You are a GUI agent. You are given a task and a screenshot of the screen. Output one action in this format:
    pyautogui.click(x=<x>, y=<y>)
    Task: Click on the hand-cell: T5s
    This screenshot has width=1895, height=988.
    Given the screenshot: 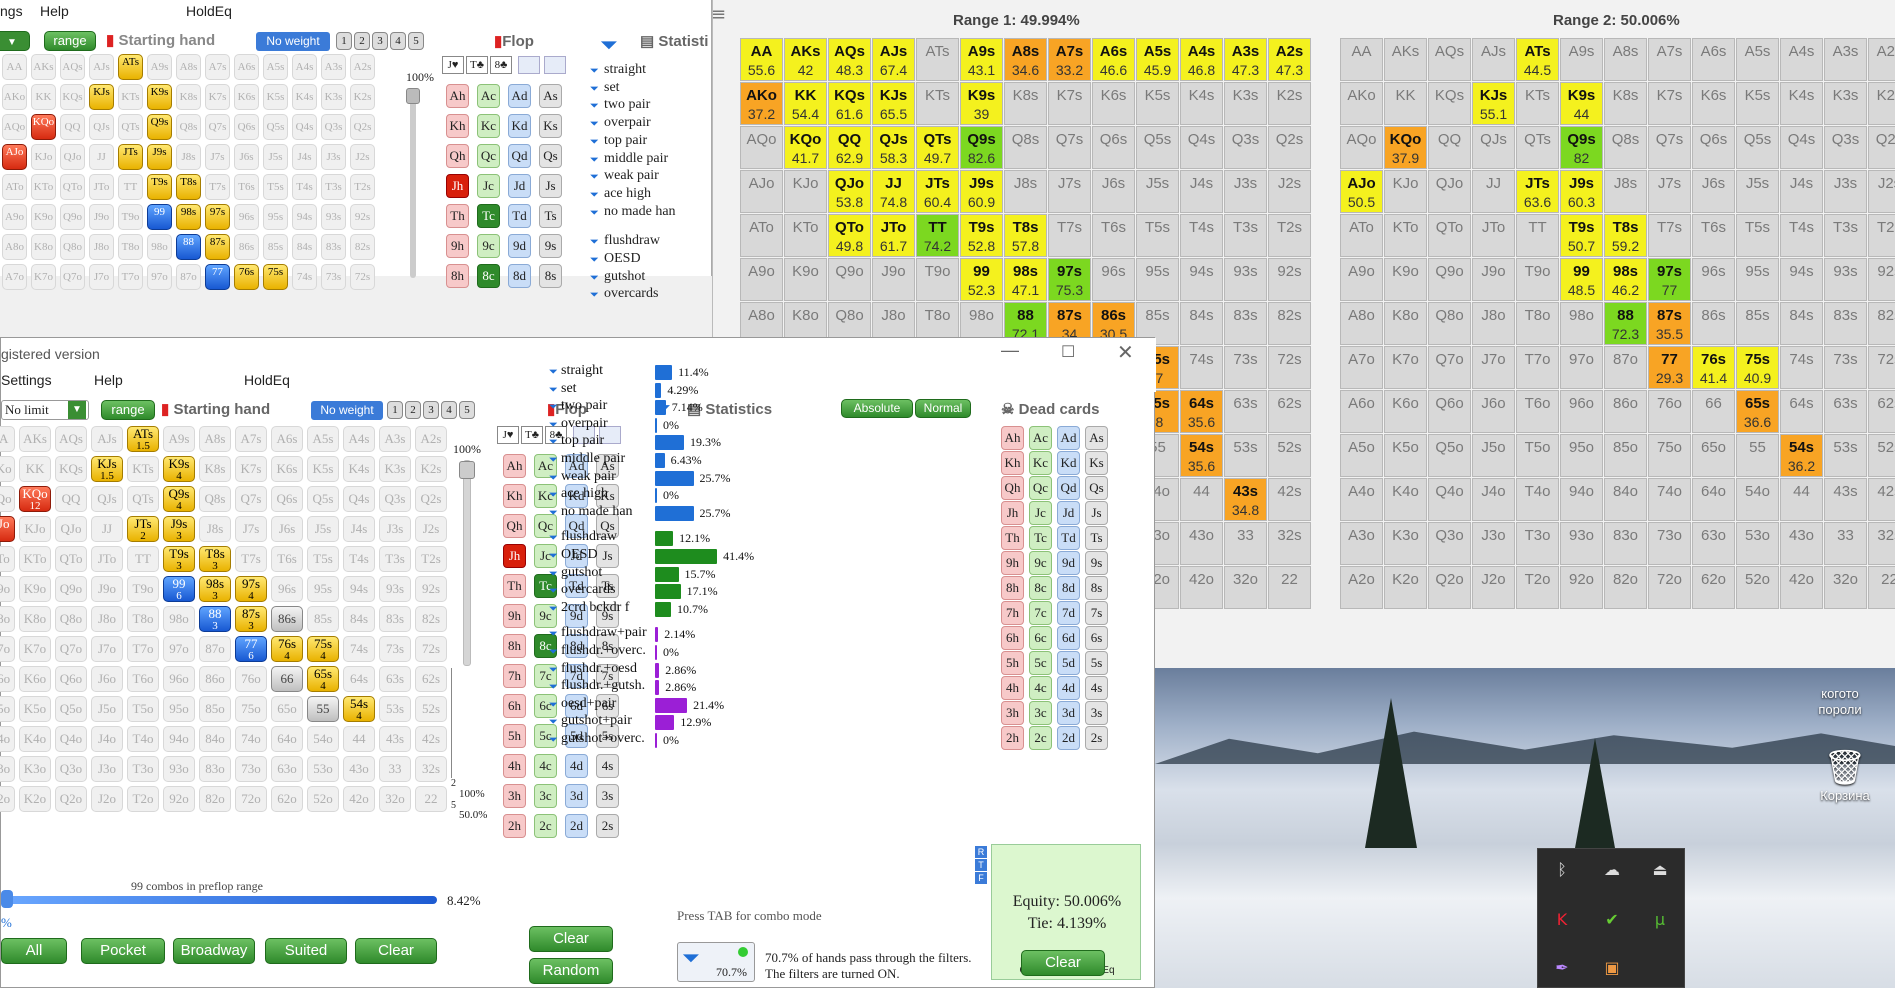 What is the action you would take?
    pyautogui.click(x=323, y=559)
    